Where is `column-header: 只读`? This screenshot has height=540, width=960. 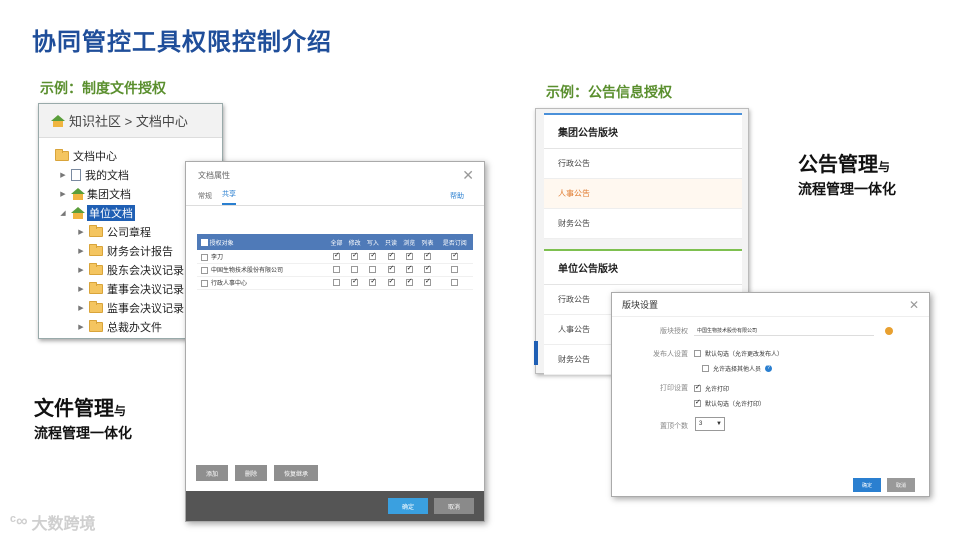
column-header: 只读 is located at coordinates (391, 242).